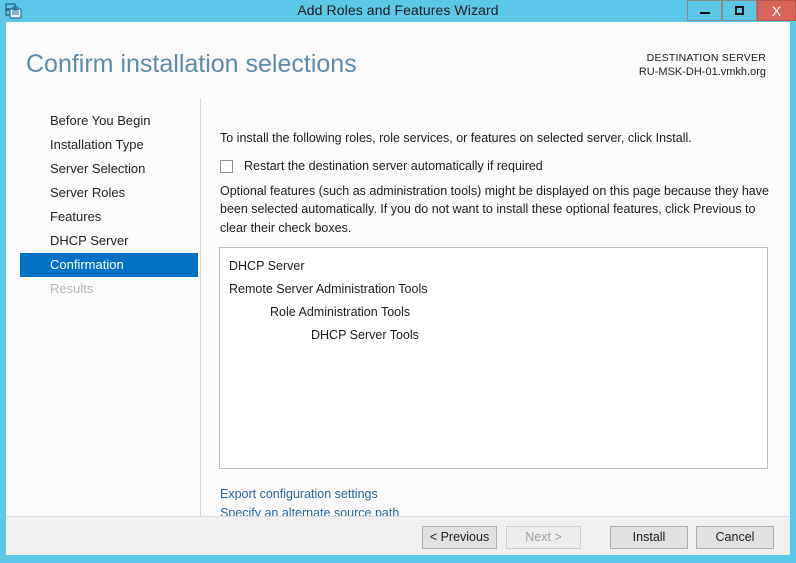 Image resolution: width=796 pixels, height=563 pixels. What do you see at coordinates (706, 58) in the screenshot?
I see `destination-server-label: DESTINATION SERVER` at bounding box center [706, 58].